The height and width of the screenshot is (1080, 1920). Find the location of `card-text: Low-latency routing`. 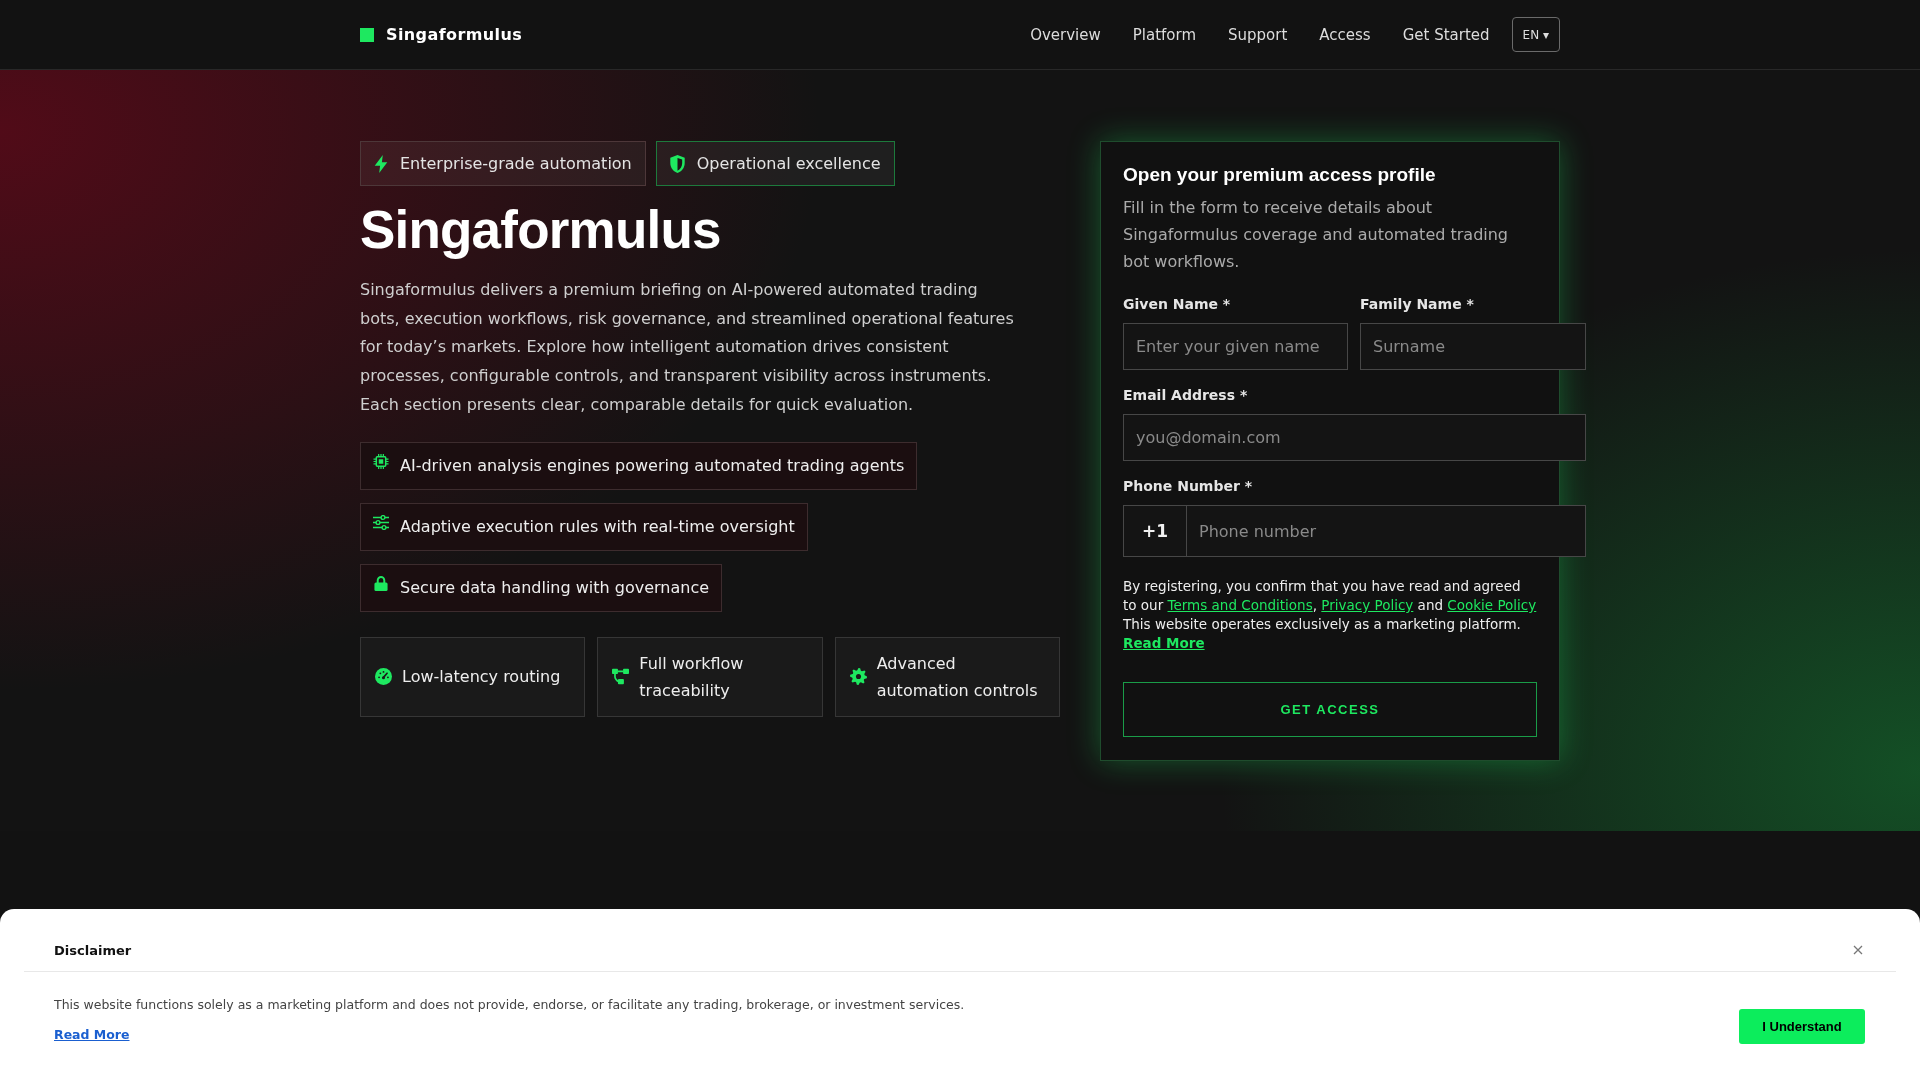

card-text: Low-latency routing is located at coordinates (481, 677).